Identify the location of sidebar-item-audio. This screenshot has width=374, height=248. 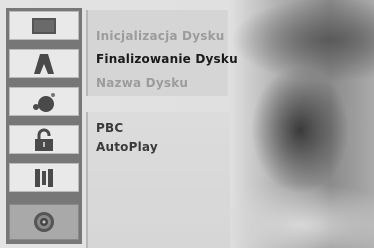
(44, 101).